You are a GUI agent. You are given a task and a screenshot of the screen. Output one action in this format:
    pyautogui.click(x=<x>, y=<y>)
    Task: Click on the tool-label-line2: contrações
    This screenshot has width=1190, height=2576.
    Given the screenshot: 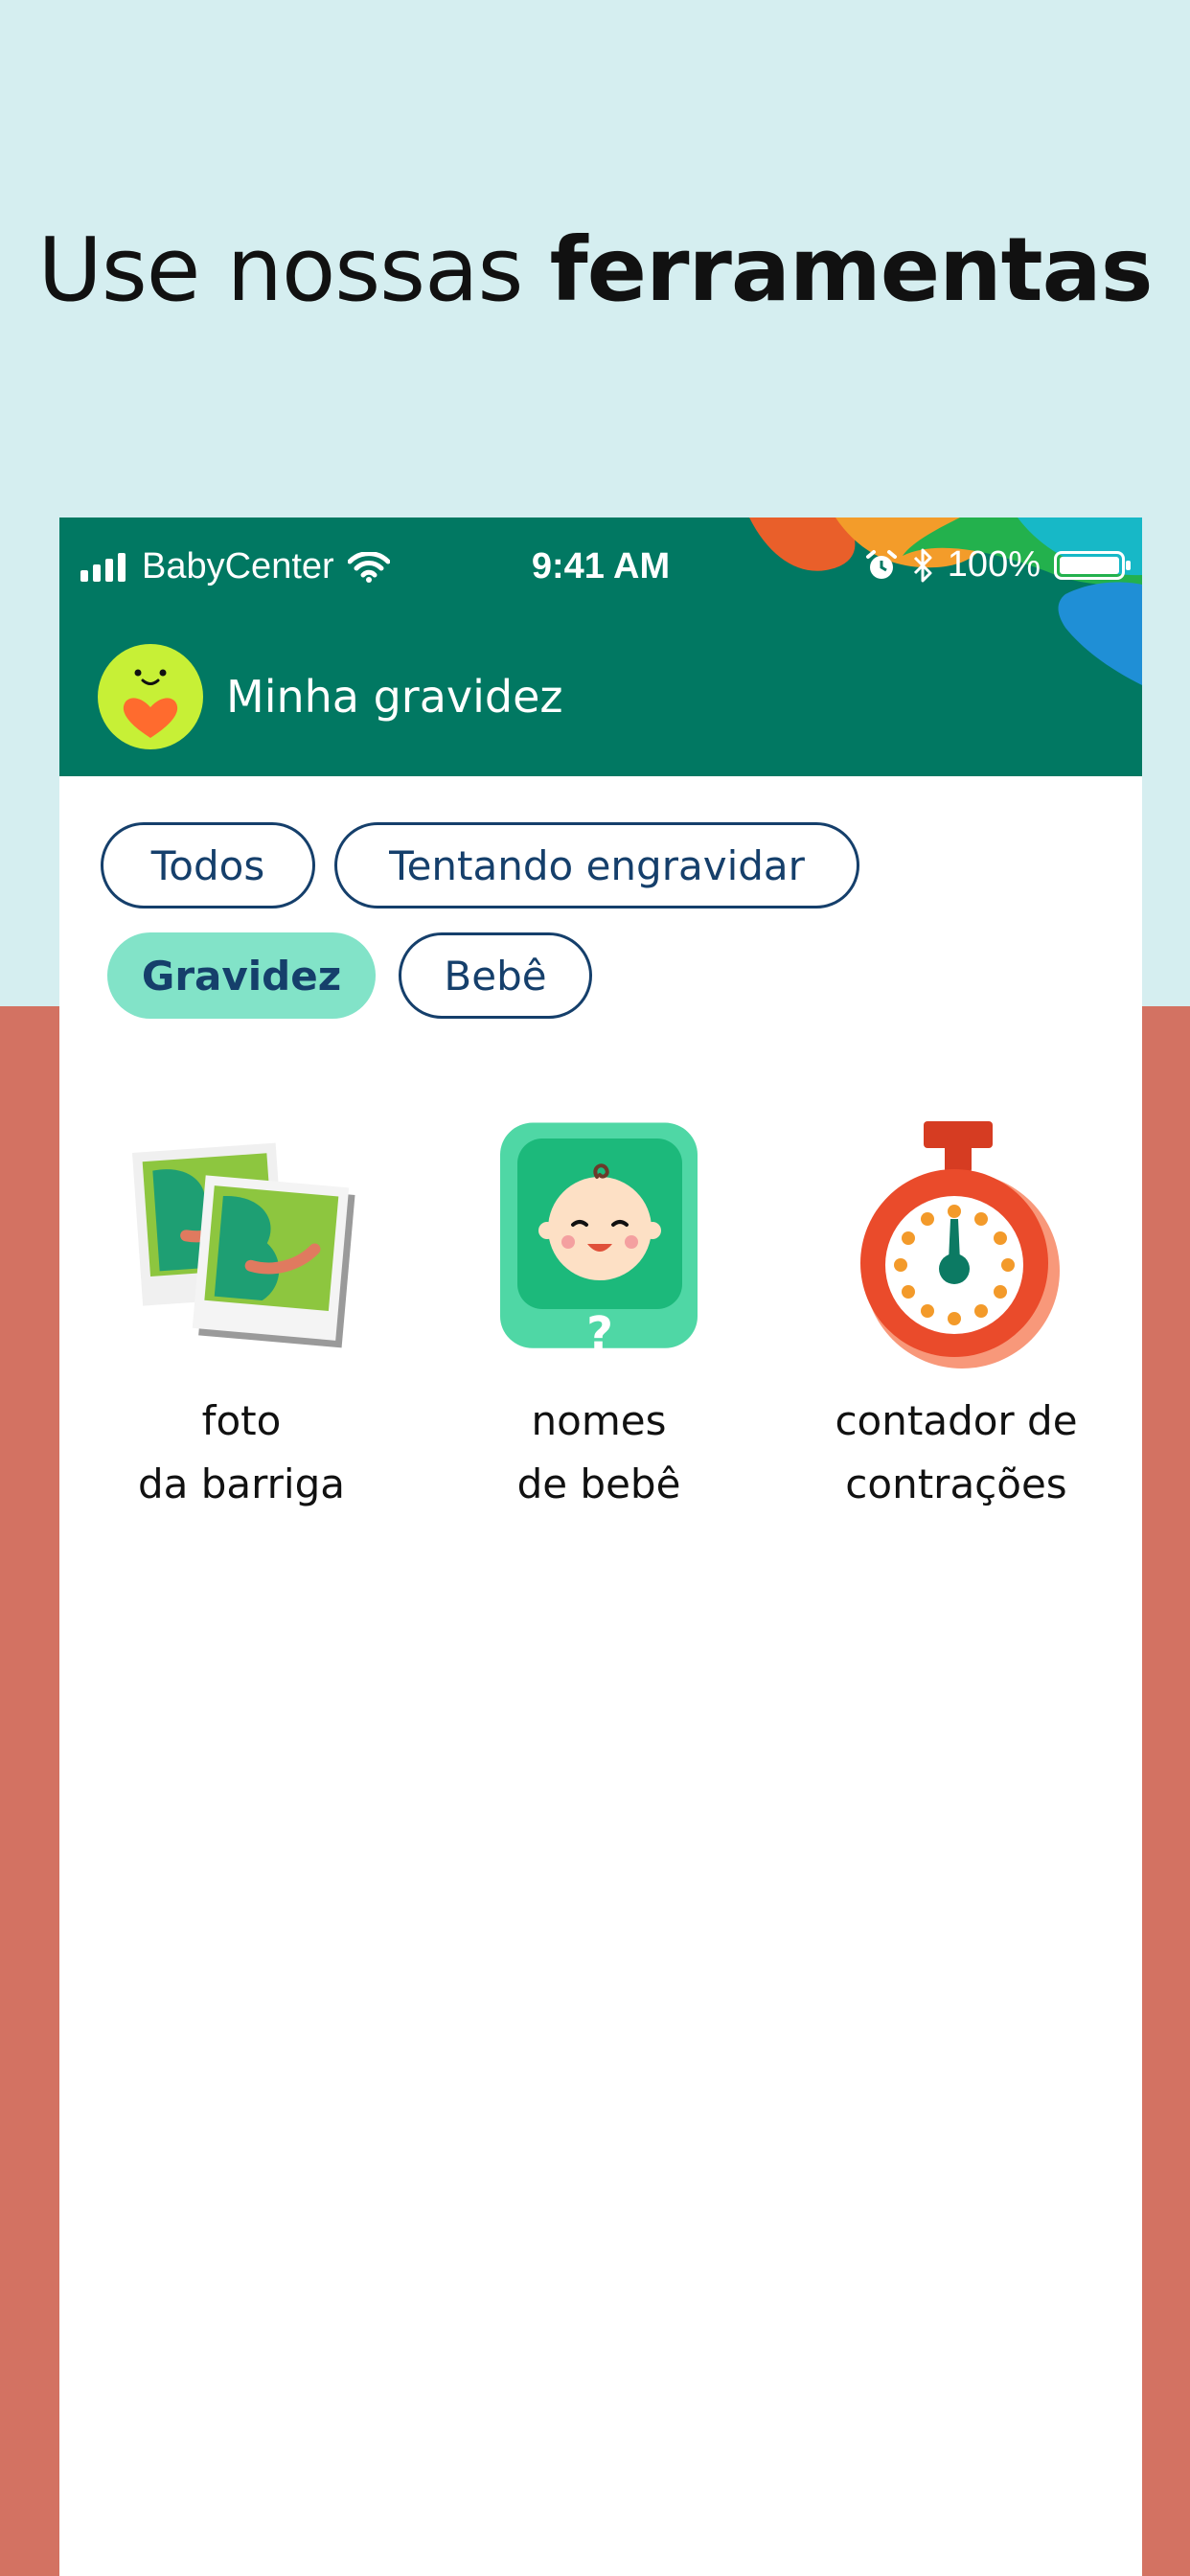 What is the action you would take?
    pyautogui.click(x=956, y=1483)
    